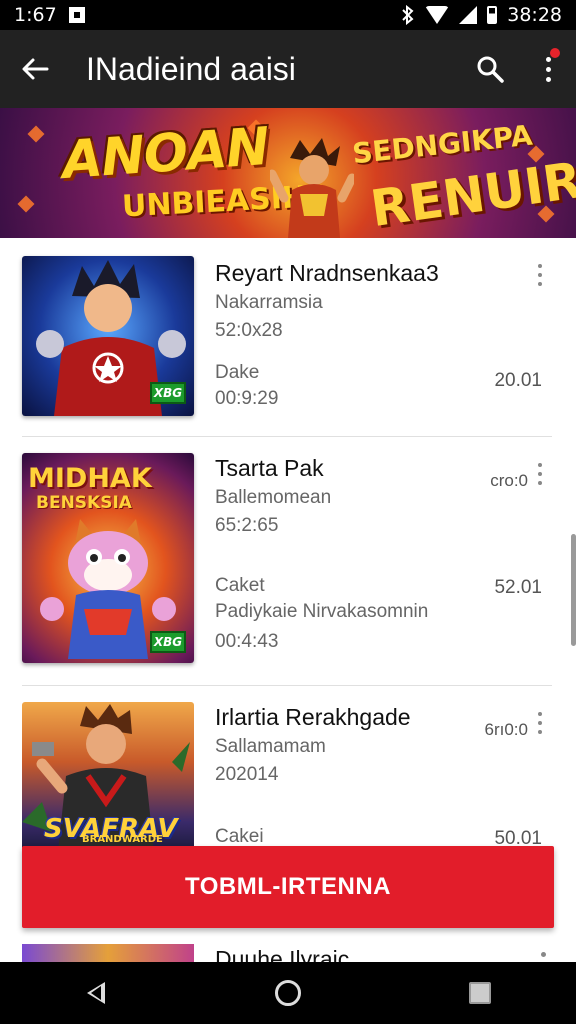 This screenshot has width=576, height=1024. What do you see at coordinates (191, 68) in the screenshot?
I see `page-title: INadieind aaisi` at bounding box center [191, 68].